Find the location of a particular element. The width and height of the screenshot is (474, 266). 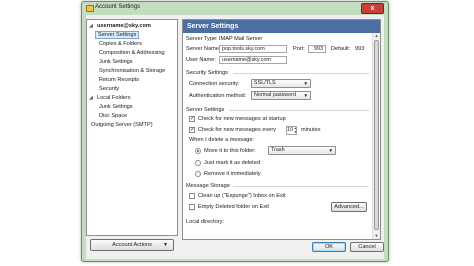

check-interval-stepper: 10 ▲ ▼ is located at coordinates (291, 130).